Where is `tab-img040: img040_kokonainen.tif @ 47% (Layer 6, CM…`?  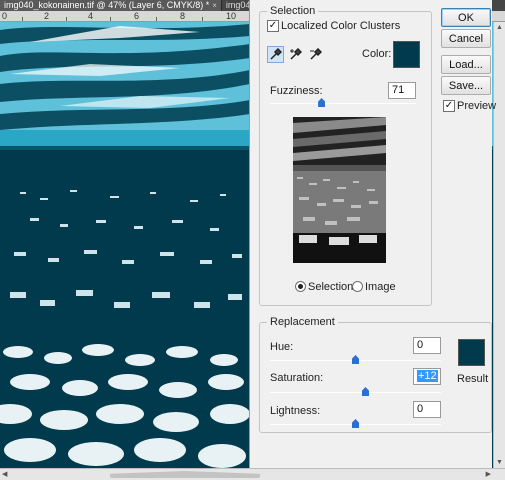 tab-img040: img040_kokonainen.tif @ 47% (Layer 6, CM… is located at coordinates (111, 5).